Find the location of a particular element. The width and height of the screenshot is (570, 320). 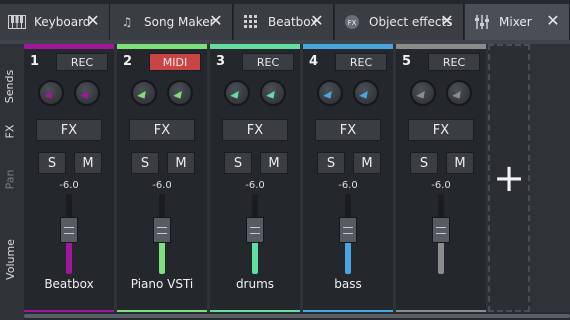

channel-number: 3 is located at coordinates (221, 61).